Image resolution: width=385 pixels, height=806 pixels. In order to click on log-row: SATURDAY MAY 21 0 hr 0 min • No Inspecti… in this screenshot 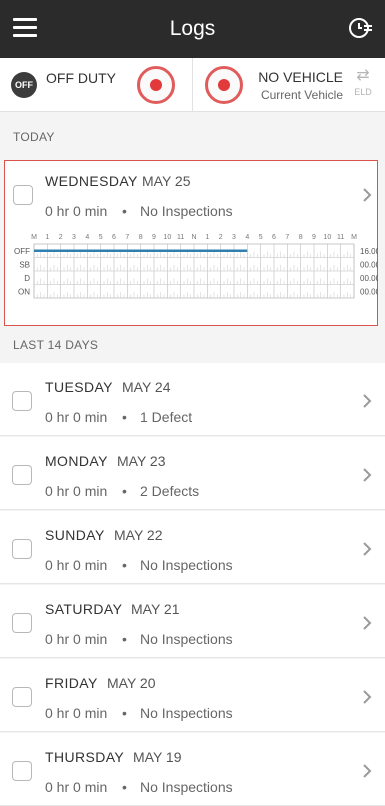, I will do `click(192, 621)`.